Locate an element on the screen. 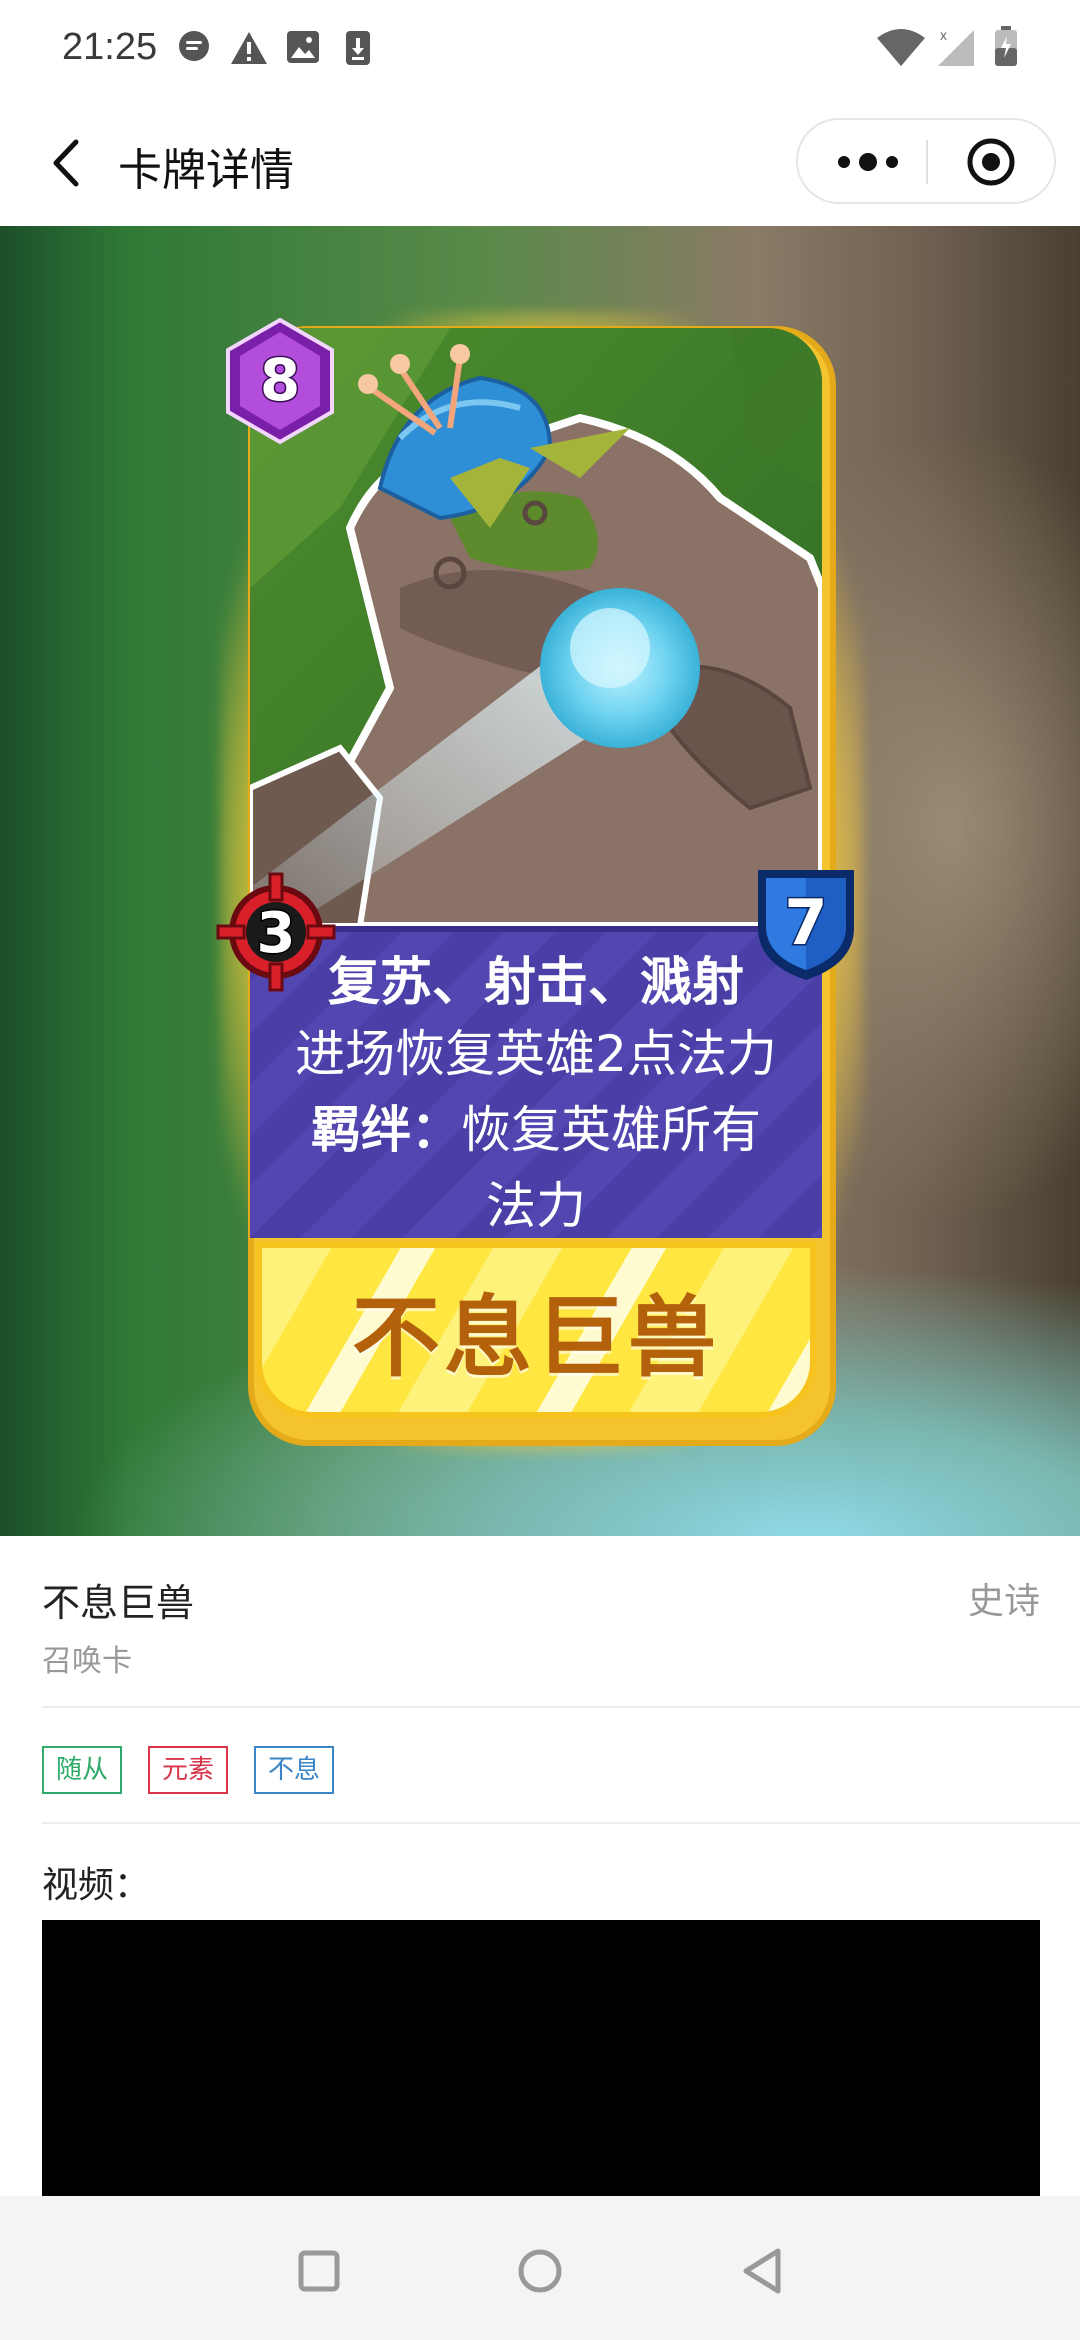 The width and height of the screenshot is (1080, 2340). status-bar: 21:25 x is located at coordinates (540, 50).